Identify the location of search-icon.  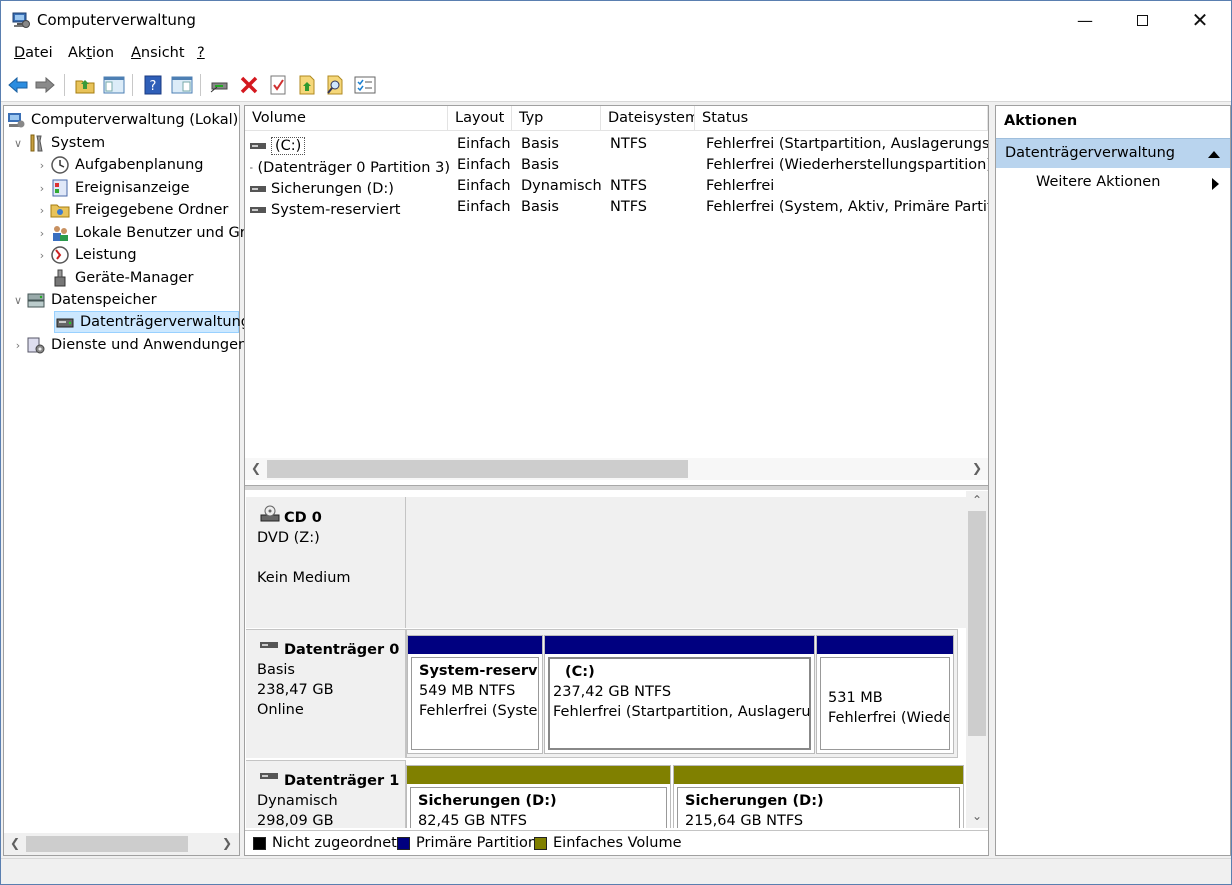
(335, 85).